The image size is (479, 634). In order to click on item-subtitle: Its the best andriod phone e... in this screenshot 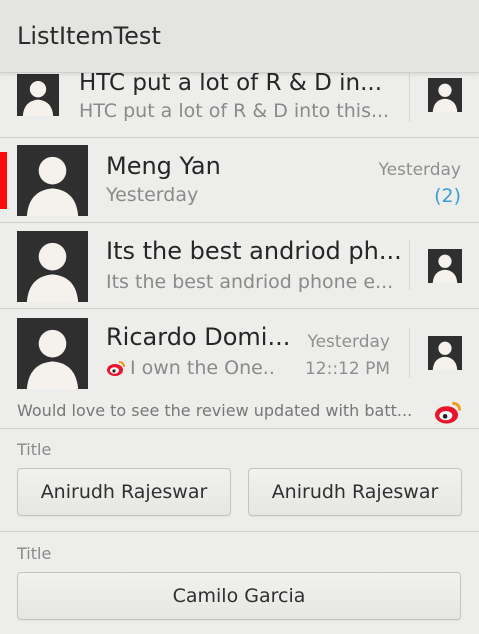, I will do `click(250, 282)`.